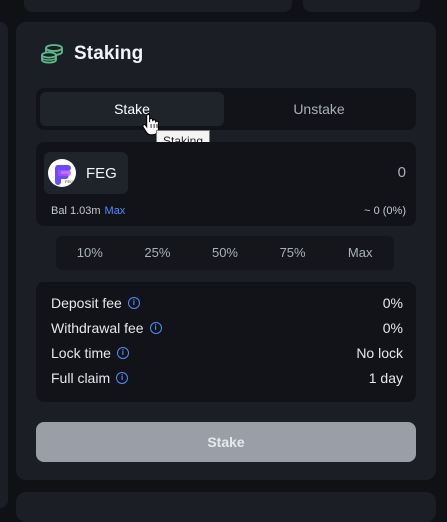  I want to click on token-symbol: FEG, so click(101, 173).